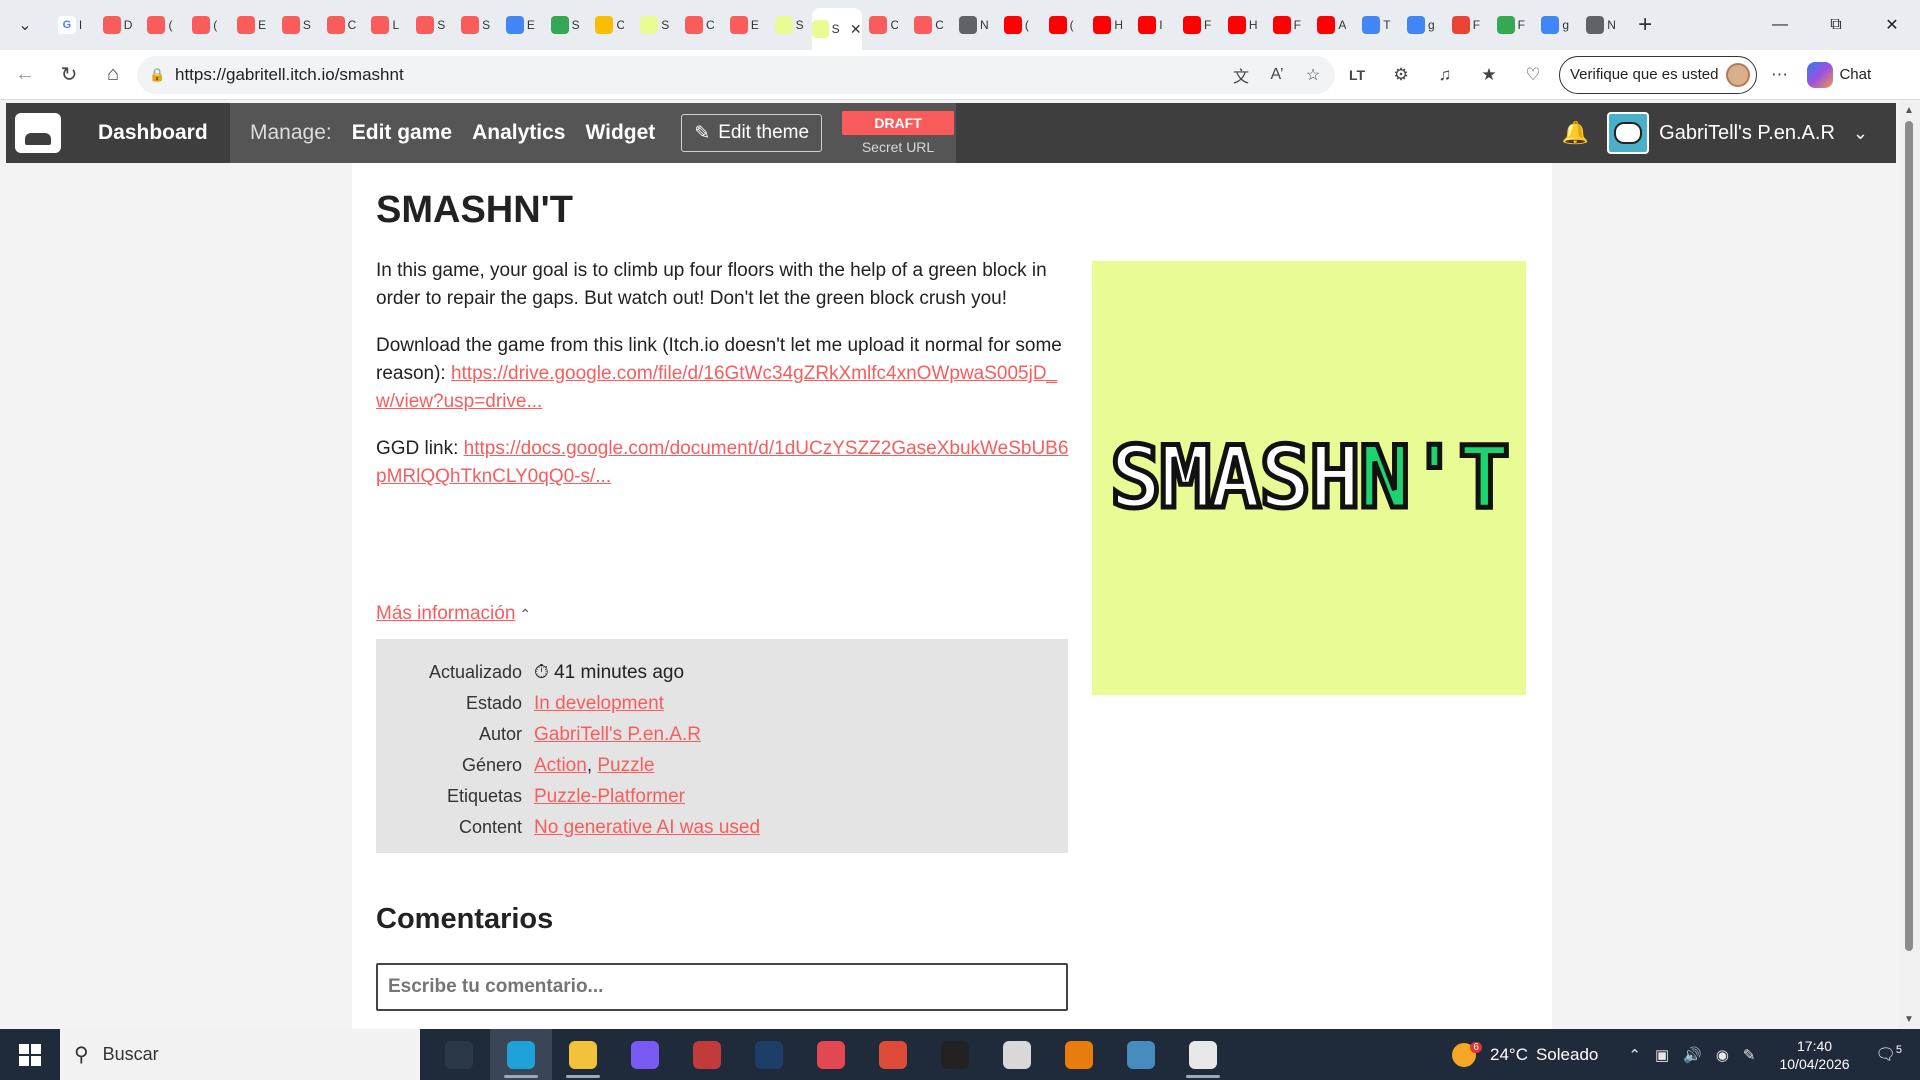  Describe the element at coordinates (831, 1054) in the screenshot. I see `creative-cloud-icon` at that location.